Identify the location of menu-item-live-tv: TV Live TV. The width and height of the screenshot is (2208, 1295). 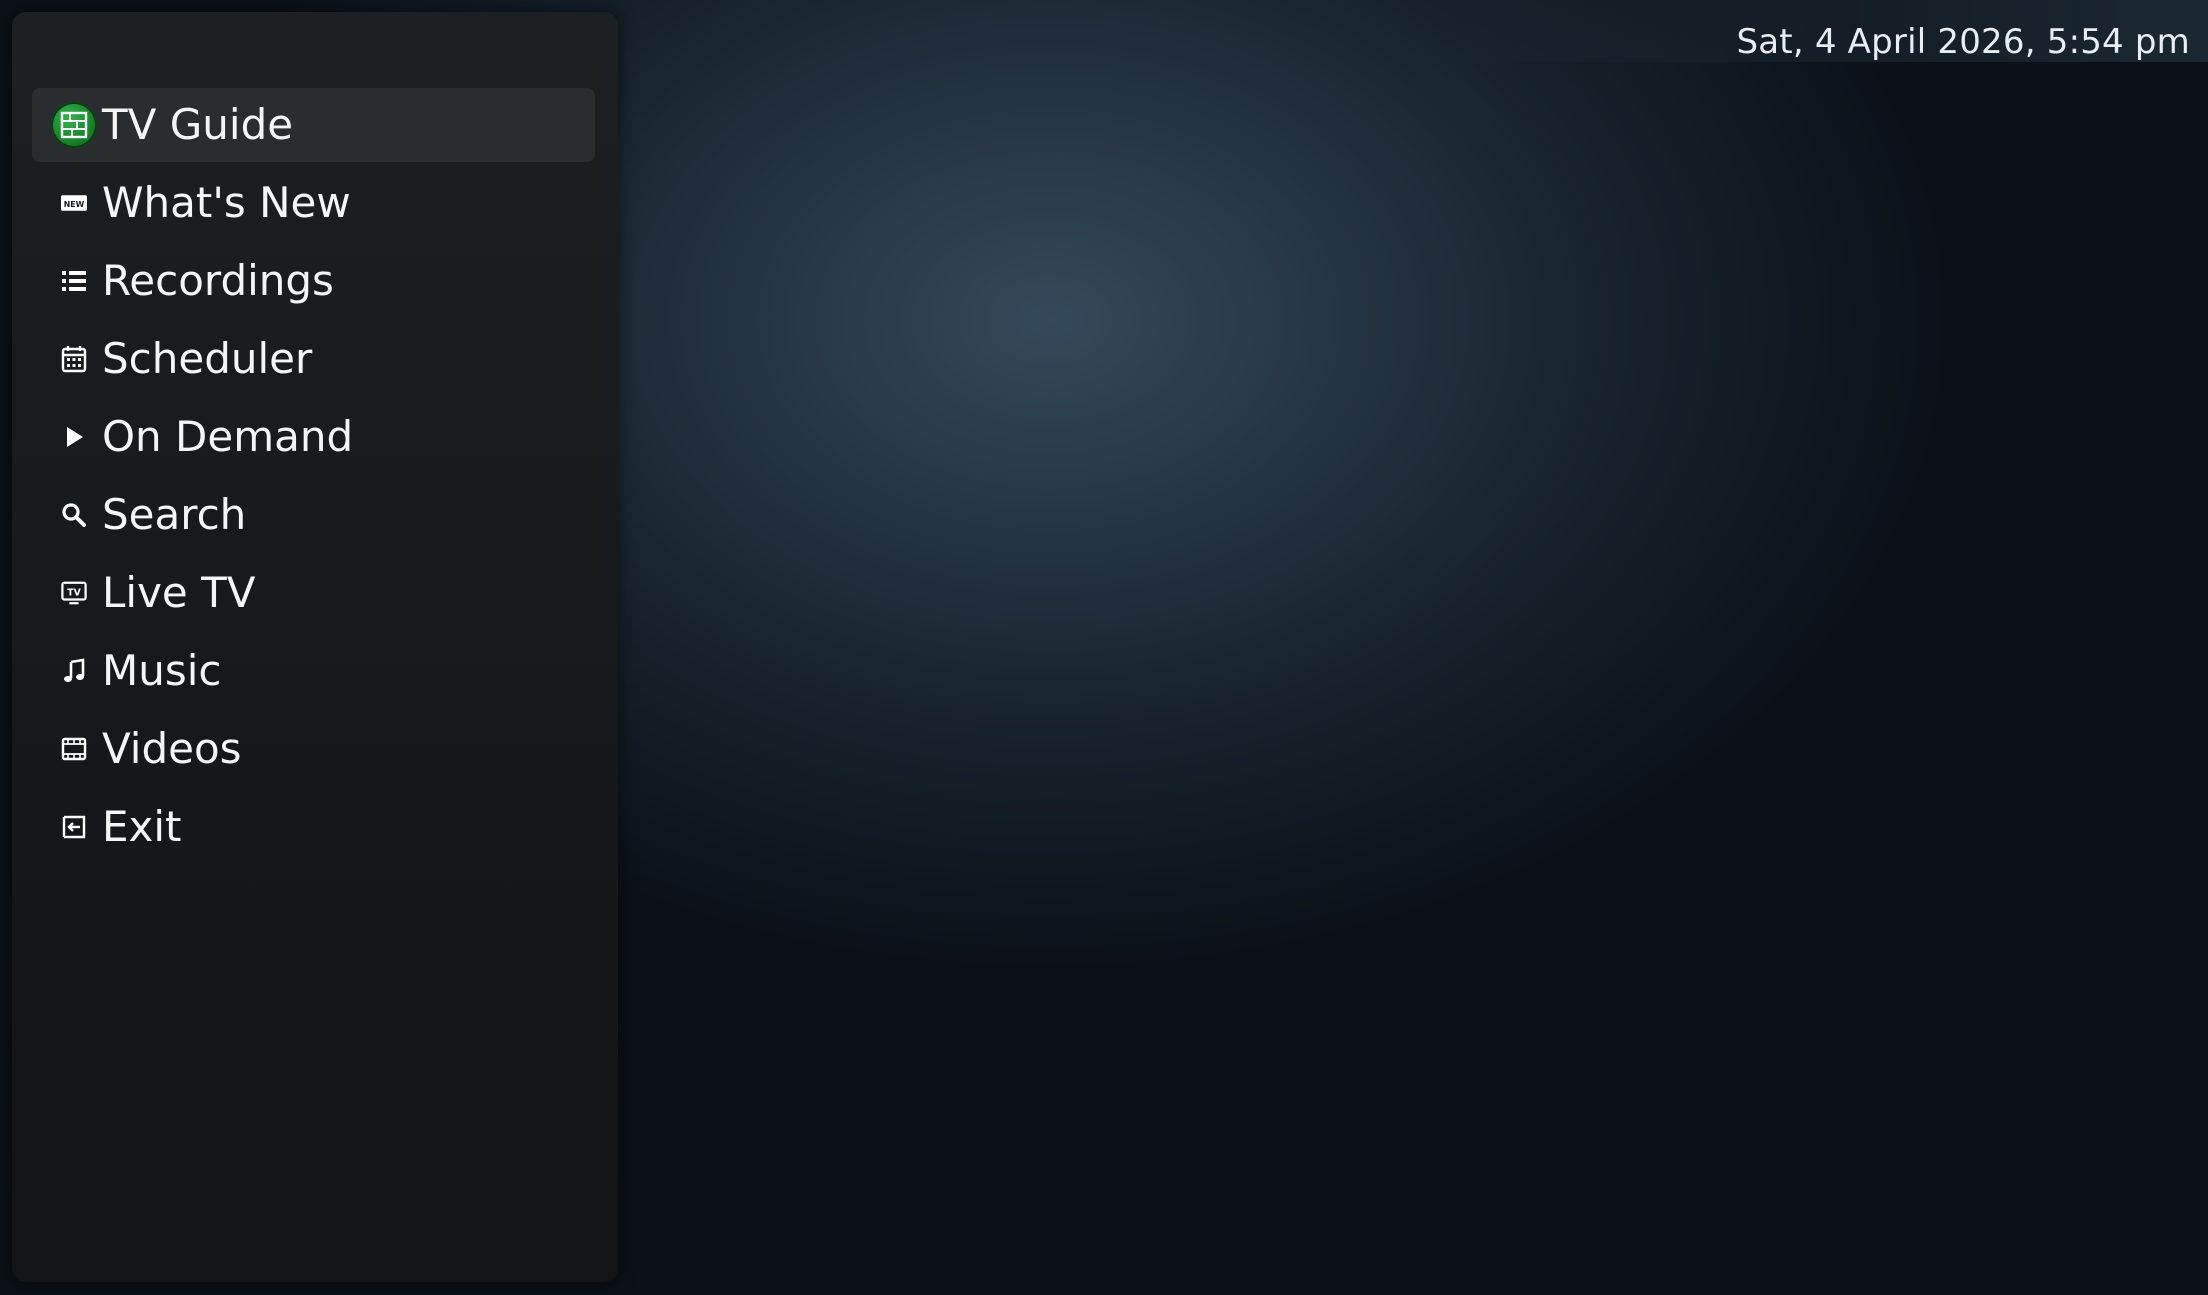
(313, 593).